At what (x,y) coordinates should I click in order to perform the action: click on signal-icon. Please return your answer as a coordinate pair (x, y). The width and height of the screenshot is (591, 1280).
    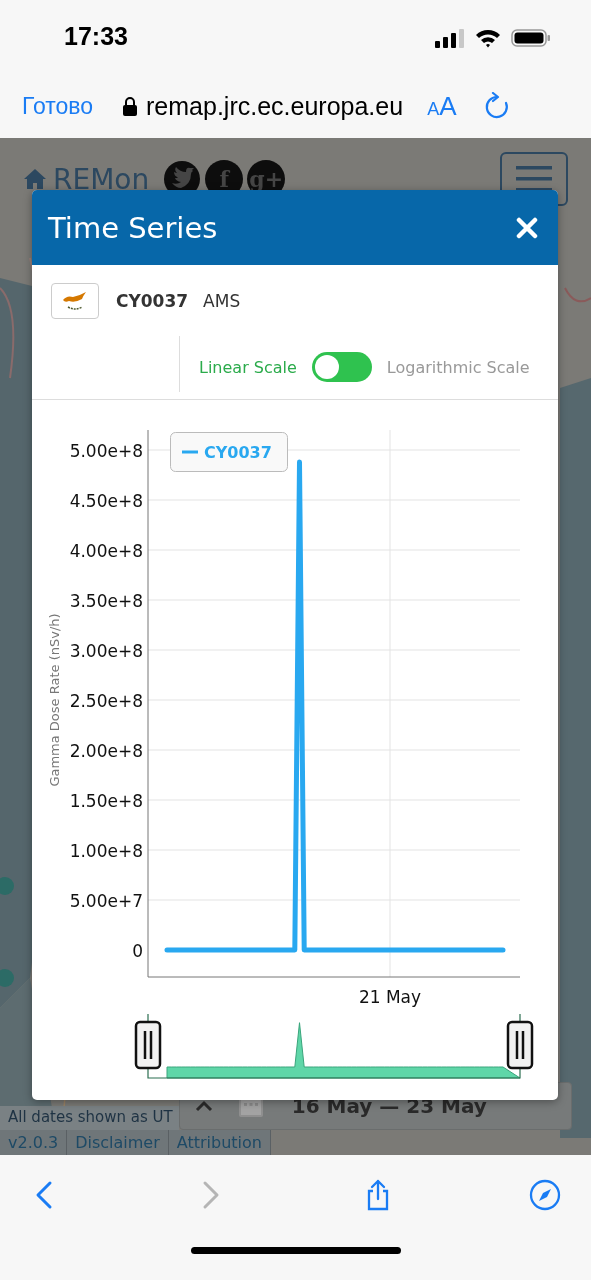
    Looking at the image, I should click on (450, 37).